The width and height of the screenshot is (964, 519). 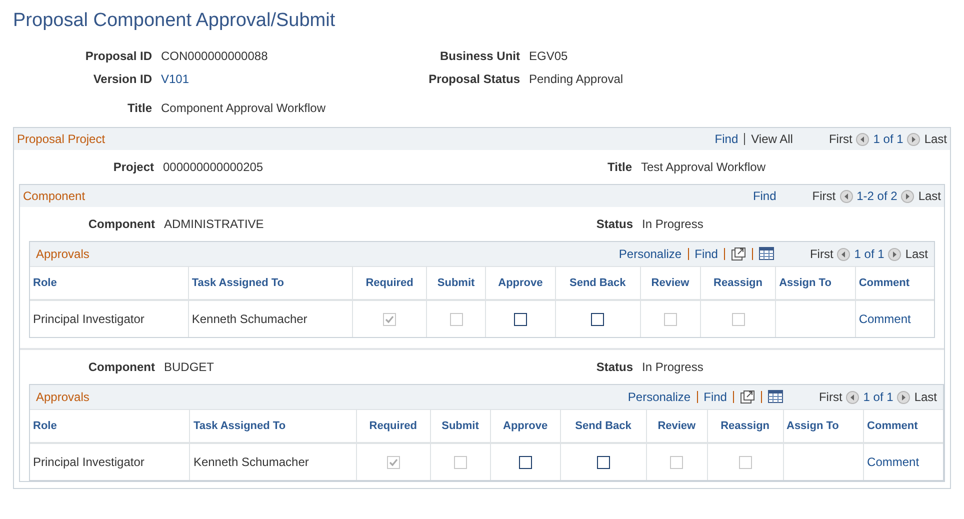 I want to click on field-label: Proposal ID, so click(x=118, y=56).